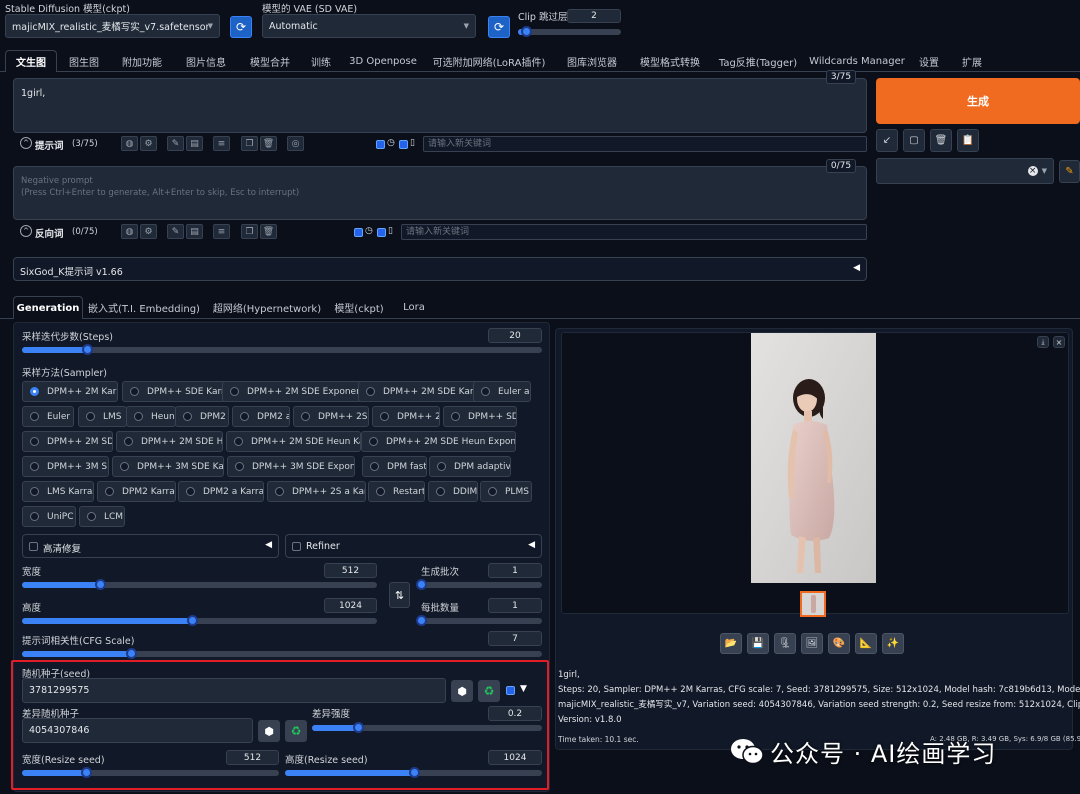 The width and height of the screenshot is (1080, 794). Describe the element at coordinates (968, 140) in the screenshot. I see `notes-icon: 📋` at that location.